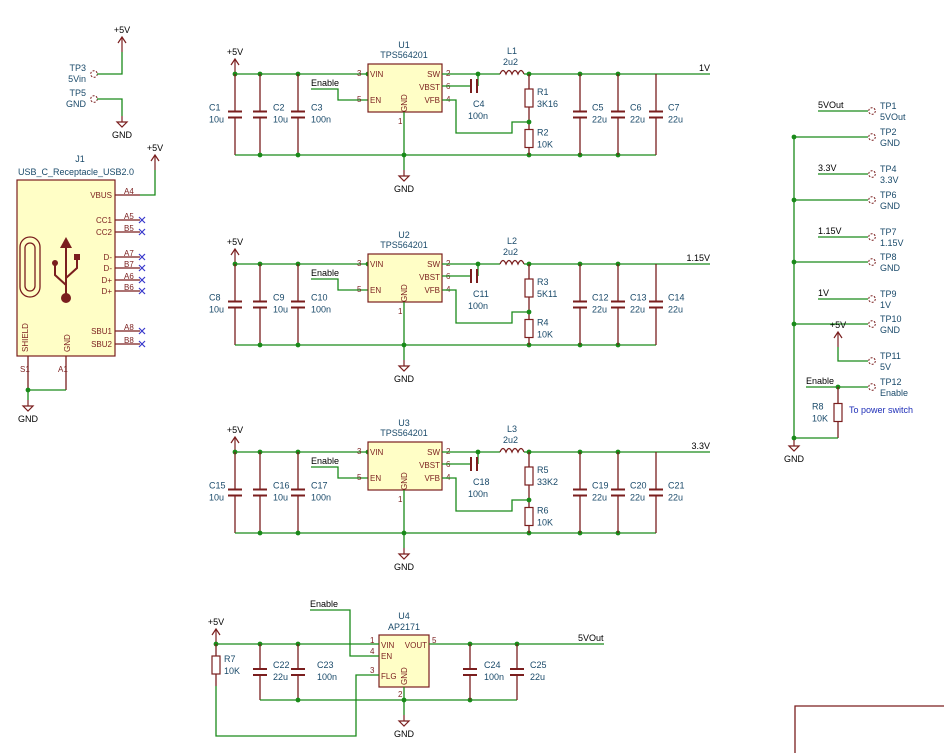 The width and height of the screenshot is (944, 753). Describe the element at coordinates (869, 729) in the screenshot. I see `title-block-frame` at that location.